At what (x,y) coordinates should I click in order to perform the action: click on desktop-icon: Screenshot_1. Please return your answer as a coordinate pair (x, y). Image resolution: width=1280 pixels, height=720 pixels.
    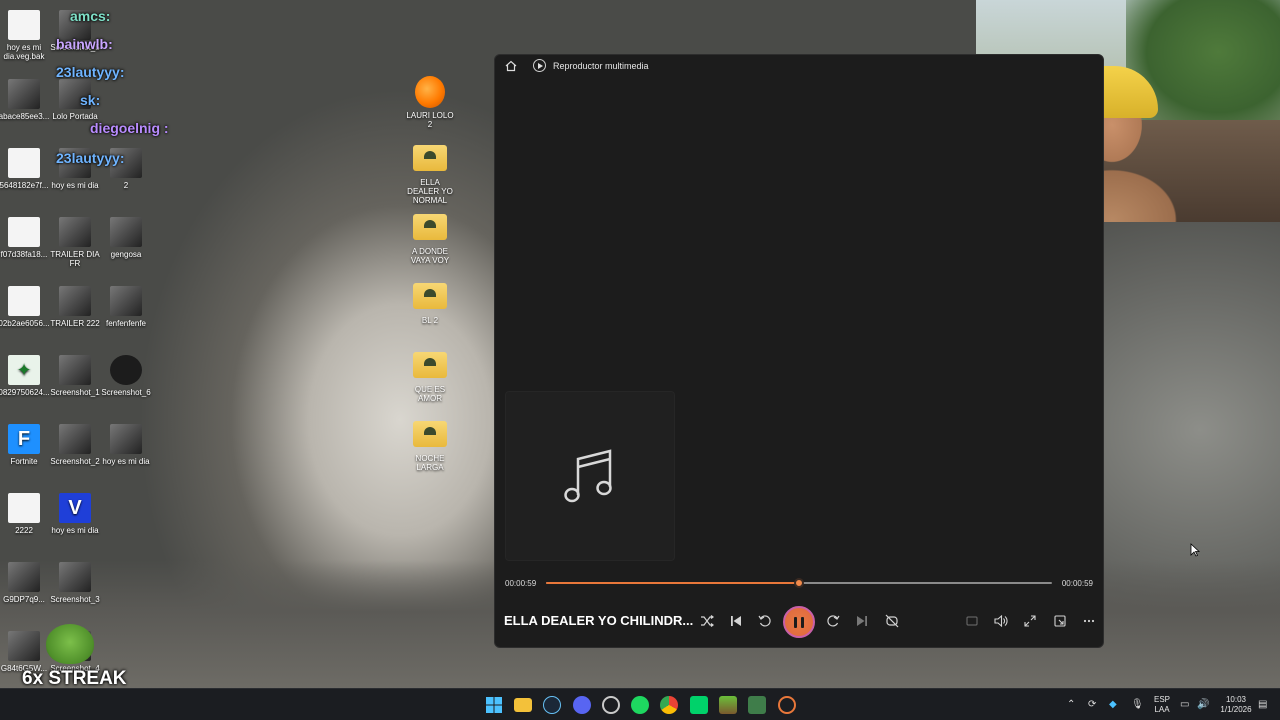
    Looking at the image, I should click on (75, 376).